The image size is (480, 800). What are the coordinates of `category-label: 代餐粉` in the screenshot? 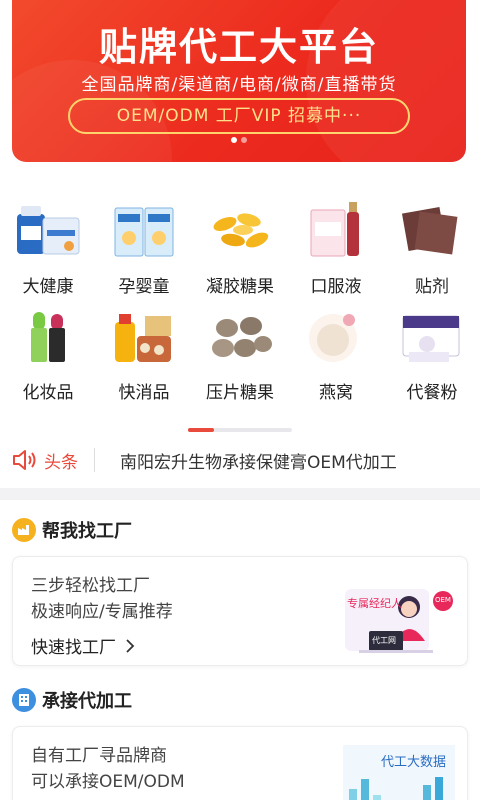 It's located at (432, 393).